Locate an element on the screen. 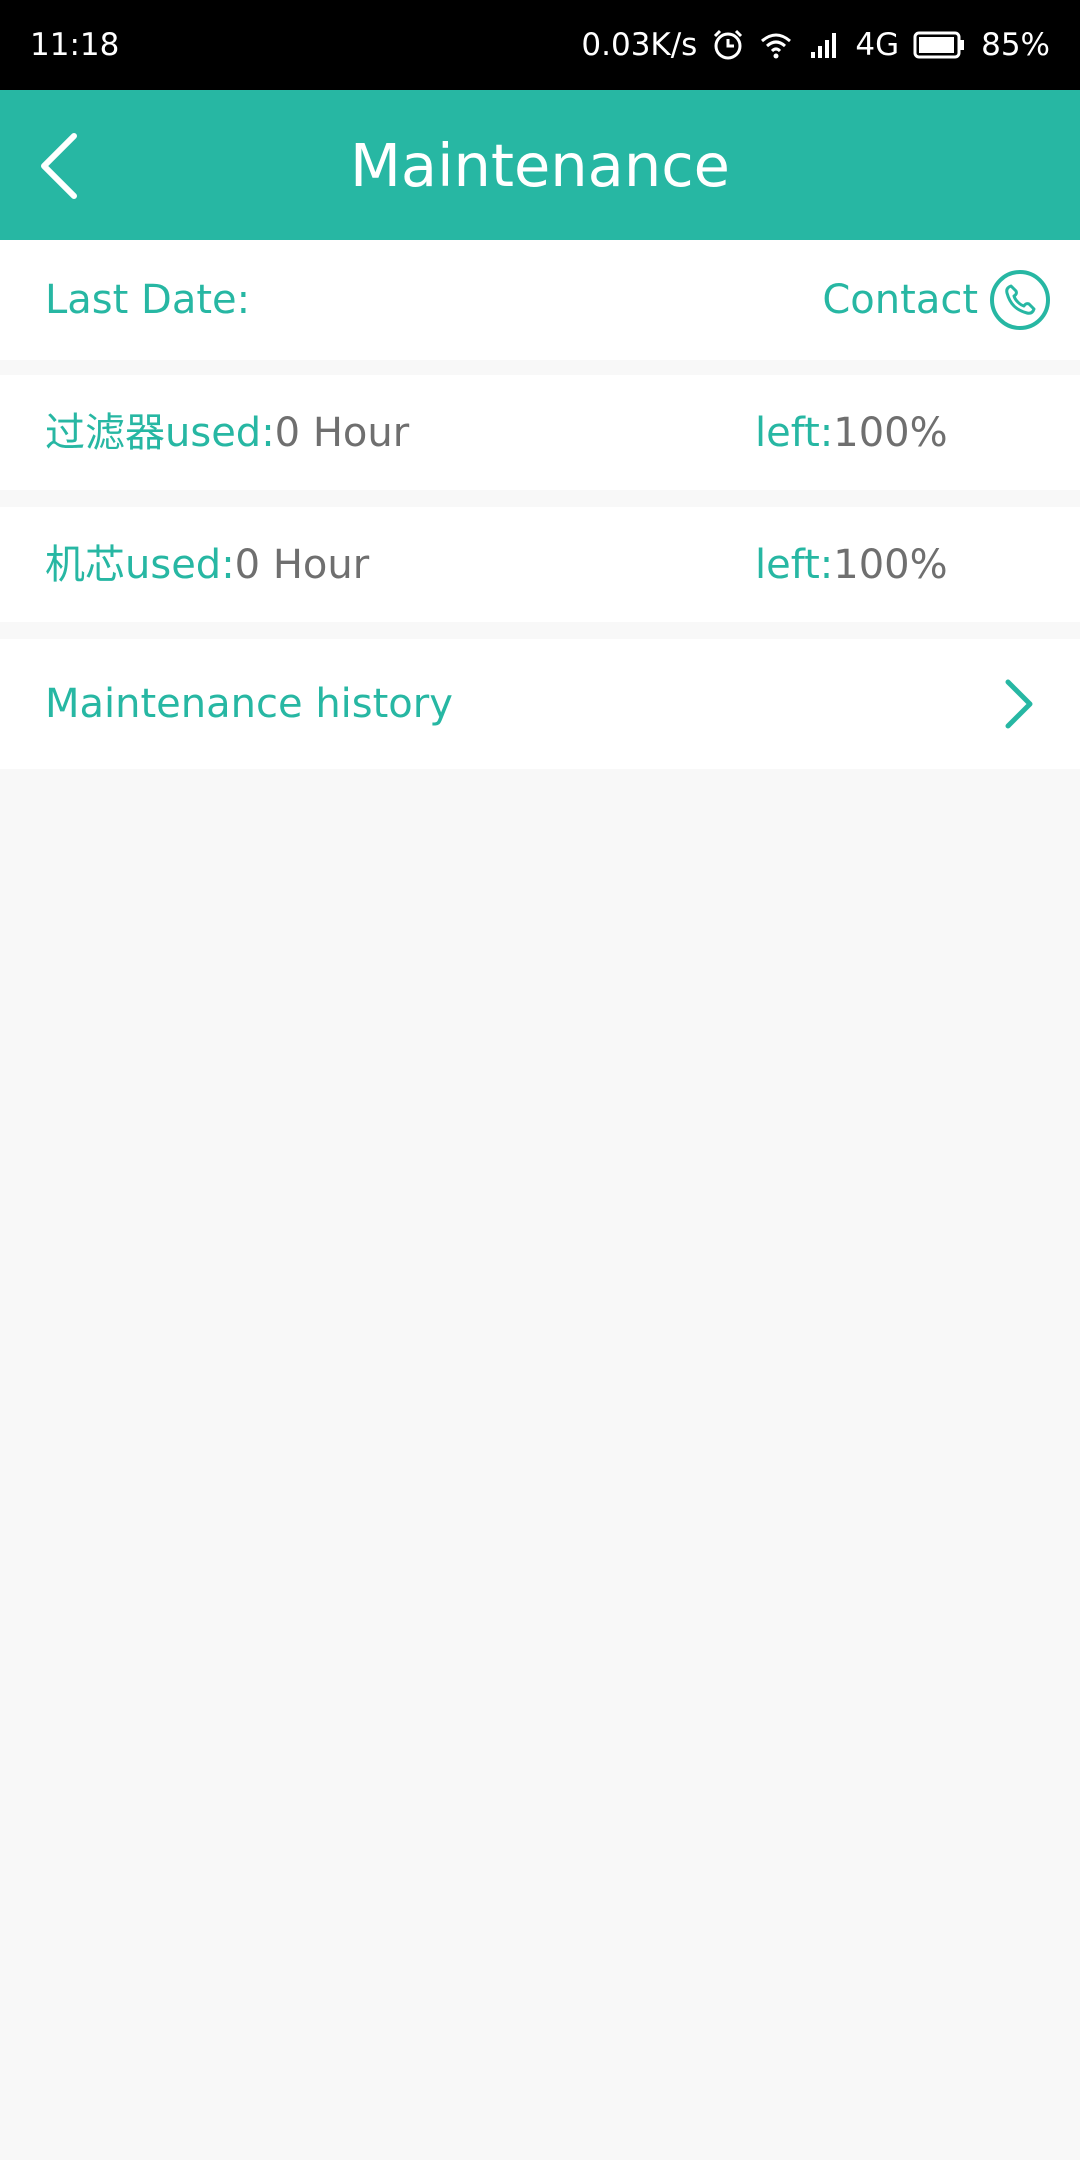 This screenshot has width=1080, height=2160. last-date-row: Last Date: Contact is located at coordinates (540, 300).